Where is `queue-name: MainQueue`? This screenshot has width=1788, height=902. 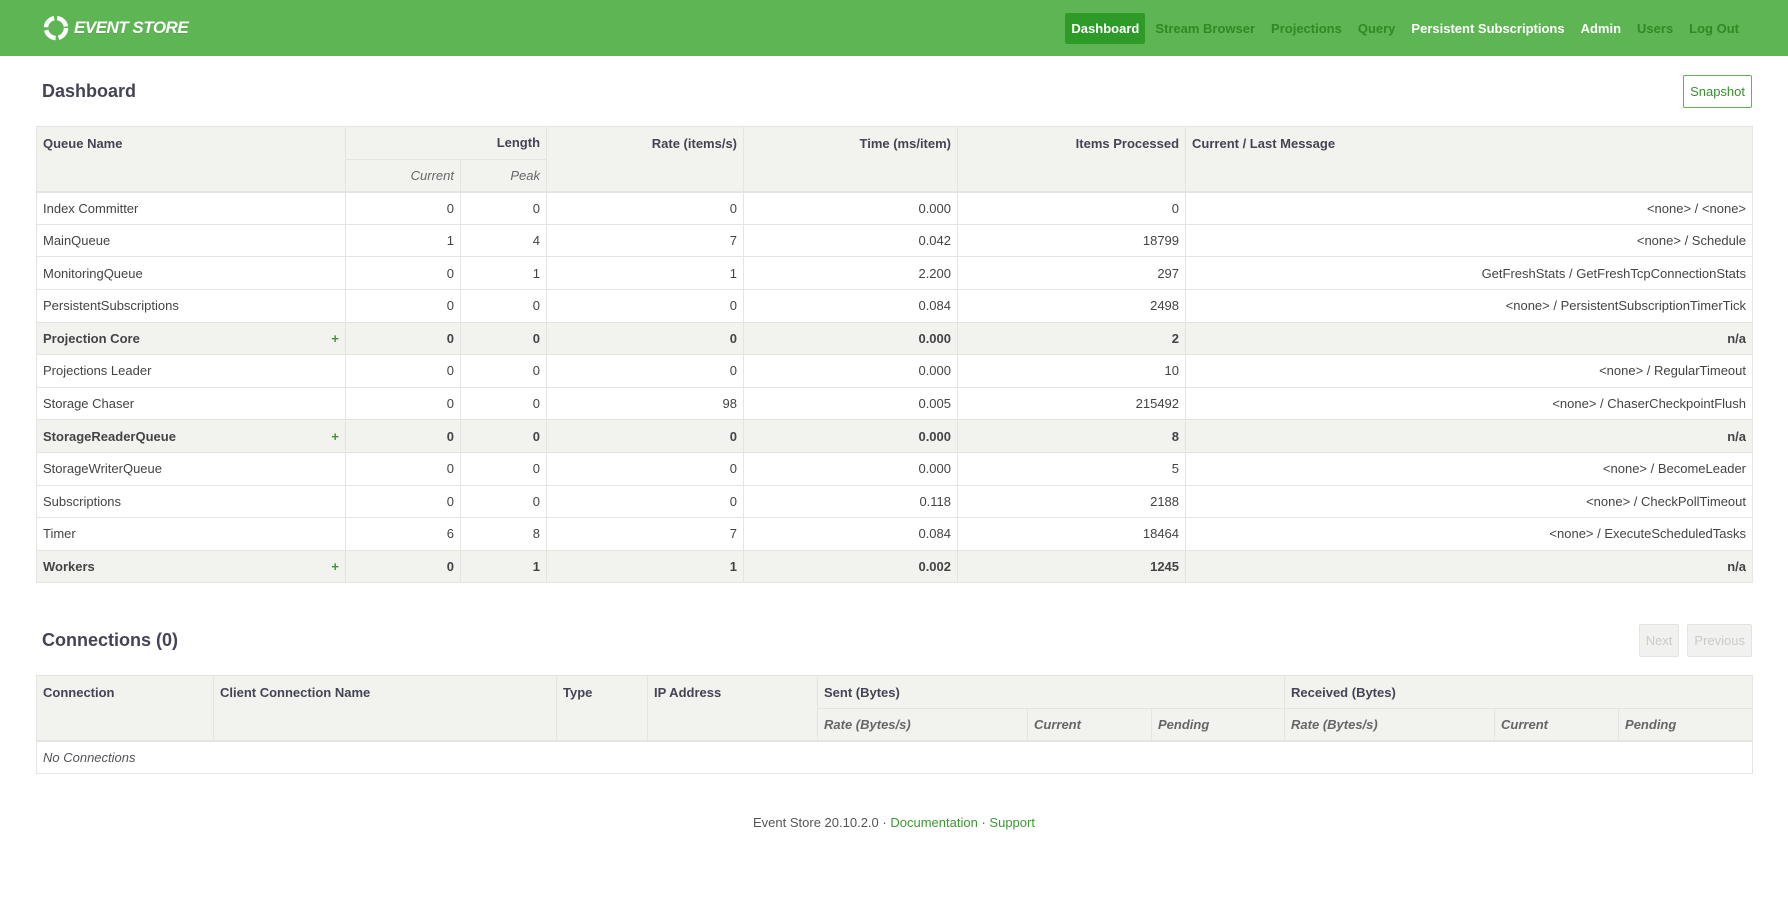
queue-name: MainQueue is located at coordinates (191, 240).